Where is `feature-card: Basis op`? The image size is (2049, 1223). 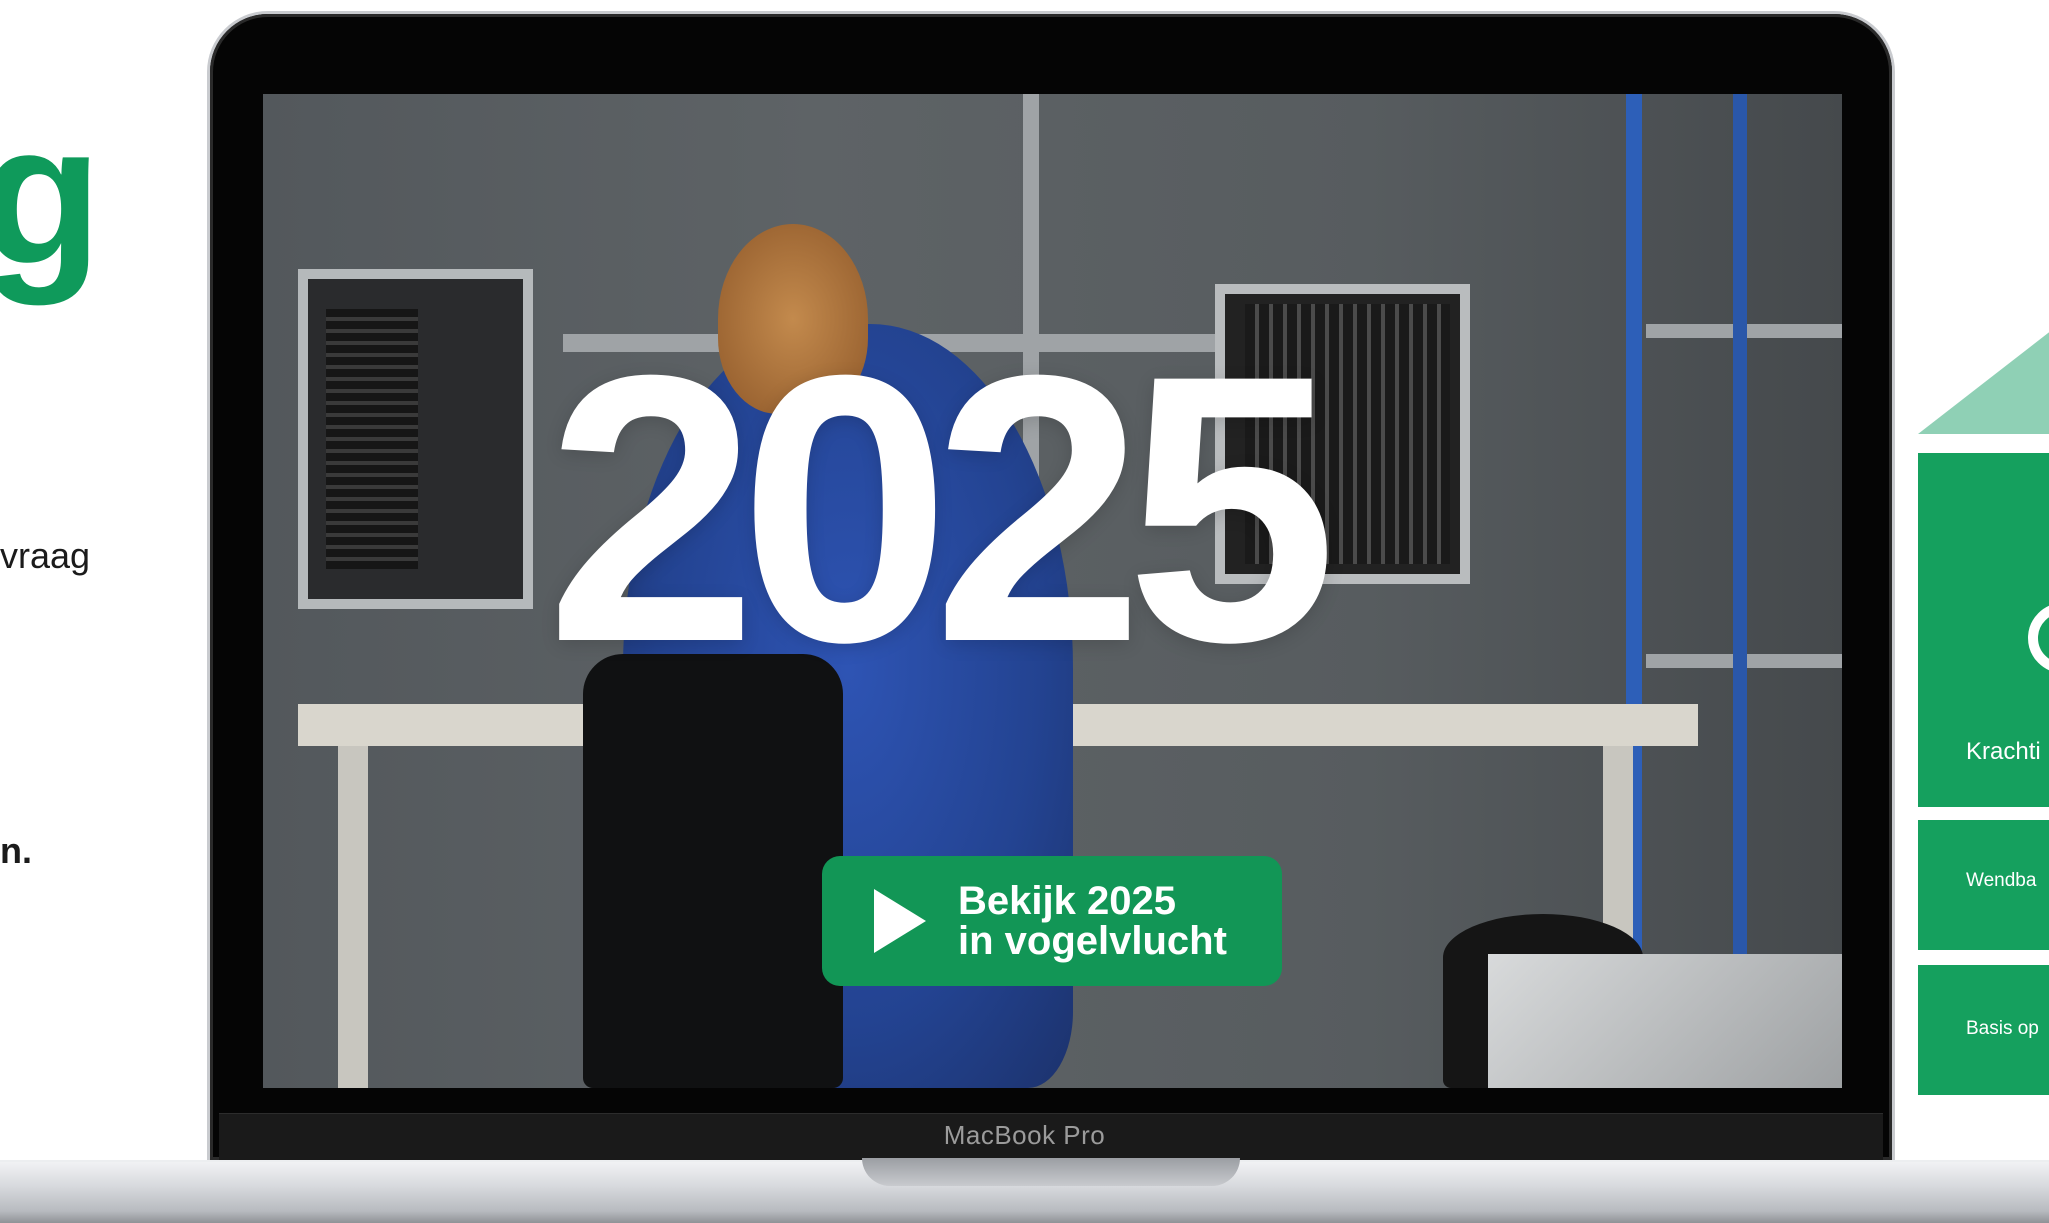 feature-card: Basis op is located at coordinates (1983, 1030).